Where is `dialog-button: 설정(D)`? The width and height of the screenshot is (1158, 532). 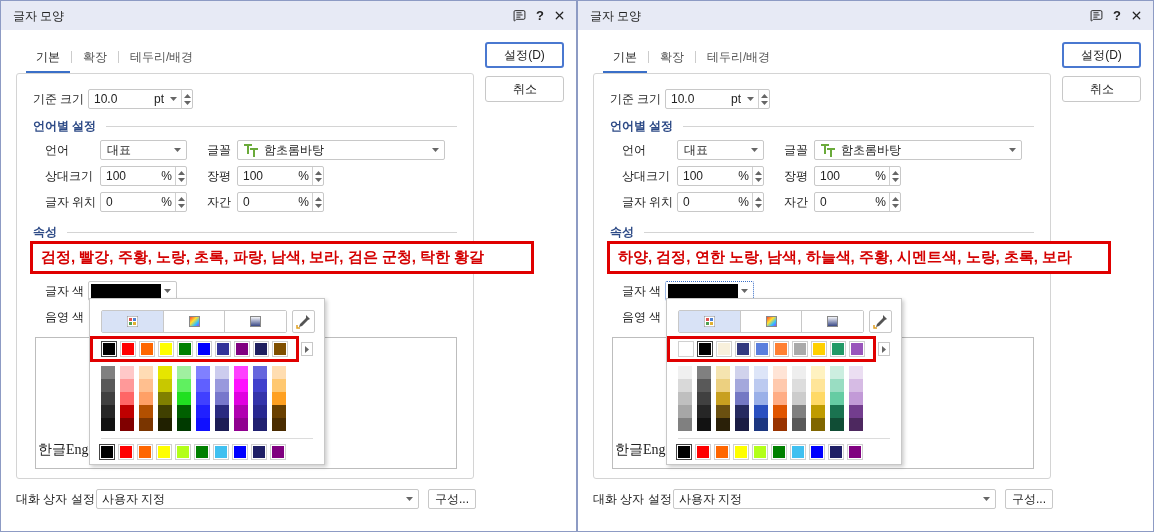
dialog-button: 설정(D) is located at coordinates (524, 55).